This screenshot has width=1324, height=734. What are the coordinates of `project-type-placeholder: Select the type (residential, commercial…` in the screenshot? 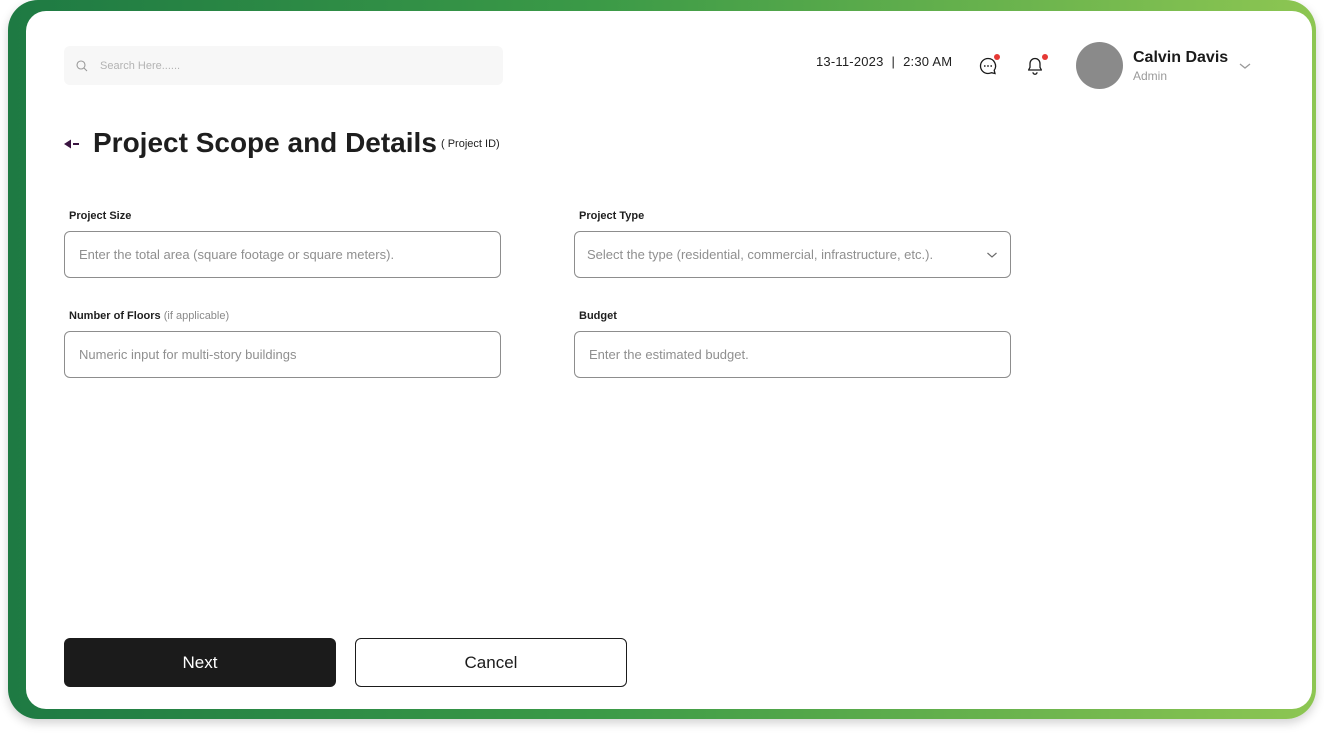 It's located at (760, 254).